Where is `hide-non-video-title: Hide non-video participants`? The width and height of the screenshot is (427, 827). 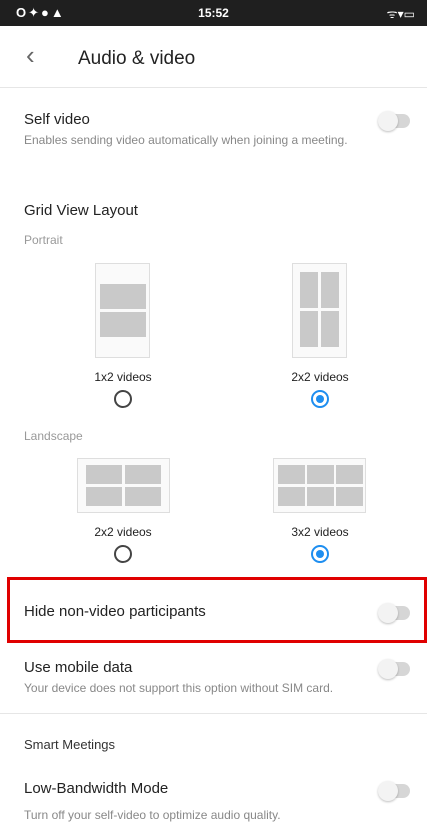 hide-non-video-title: Hide non-video participants is located at coordinates (115, 611).